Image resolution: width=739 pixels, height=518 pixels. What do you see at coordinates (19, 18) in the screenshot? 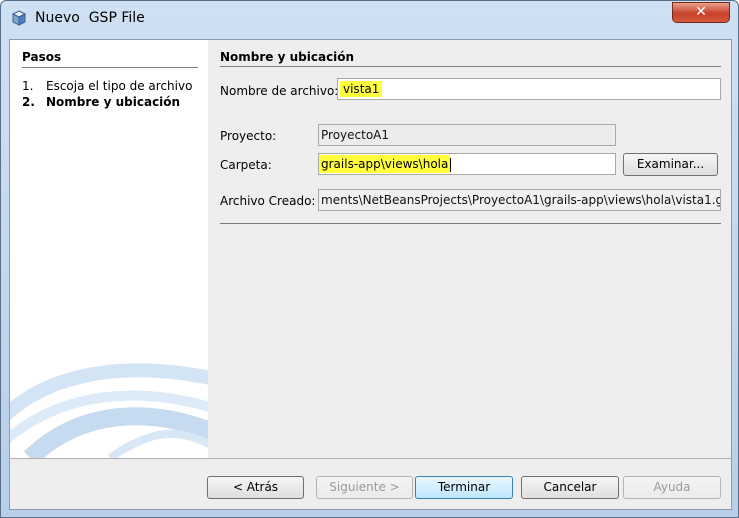
I see `netbeans-cube-icon` at bounding box center [19, 18].